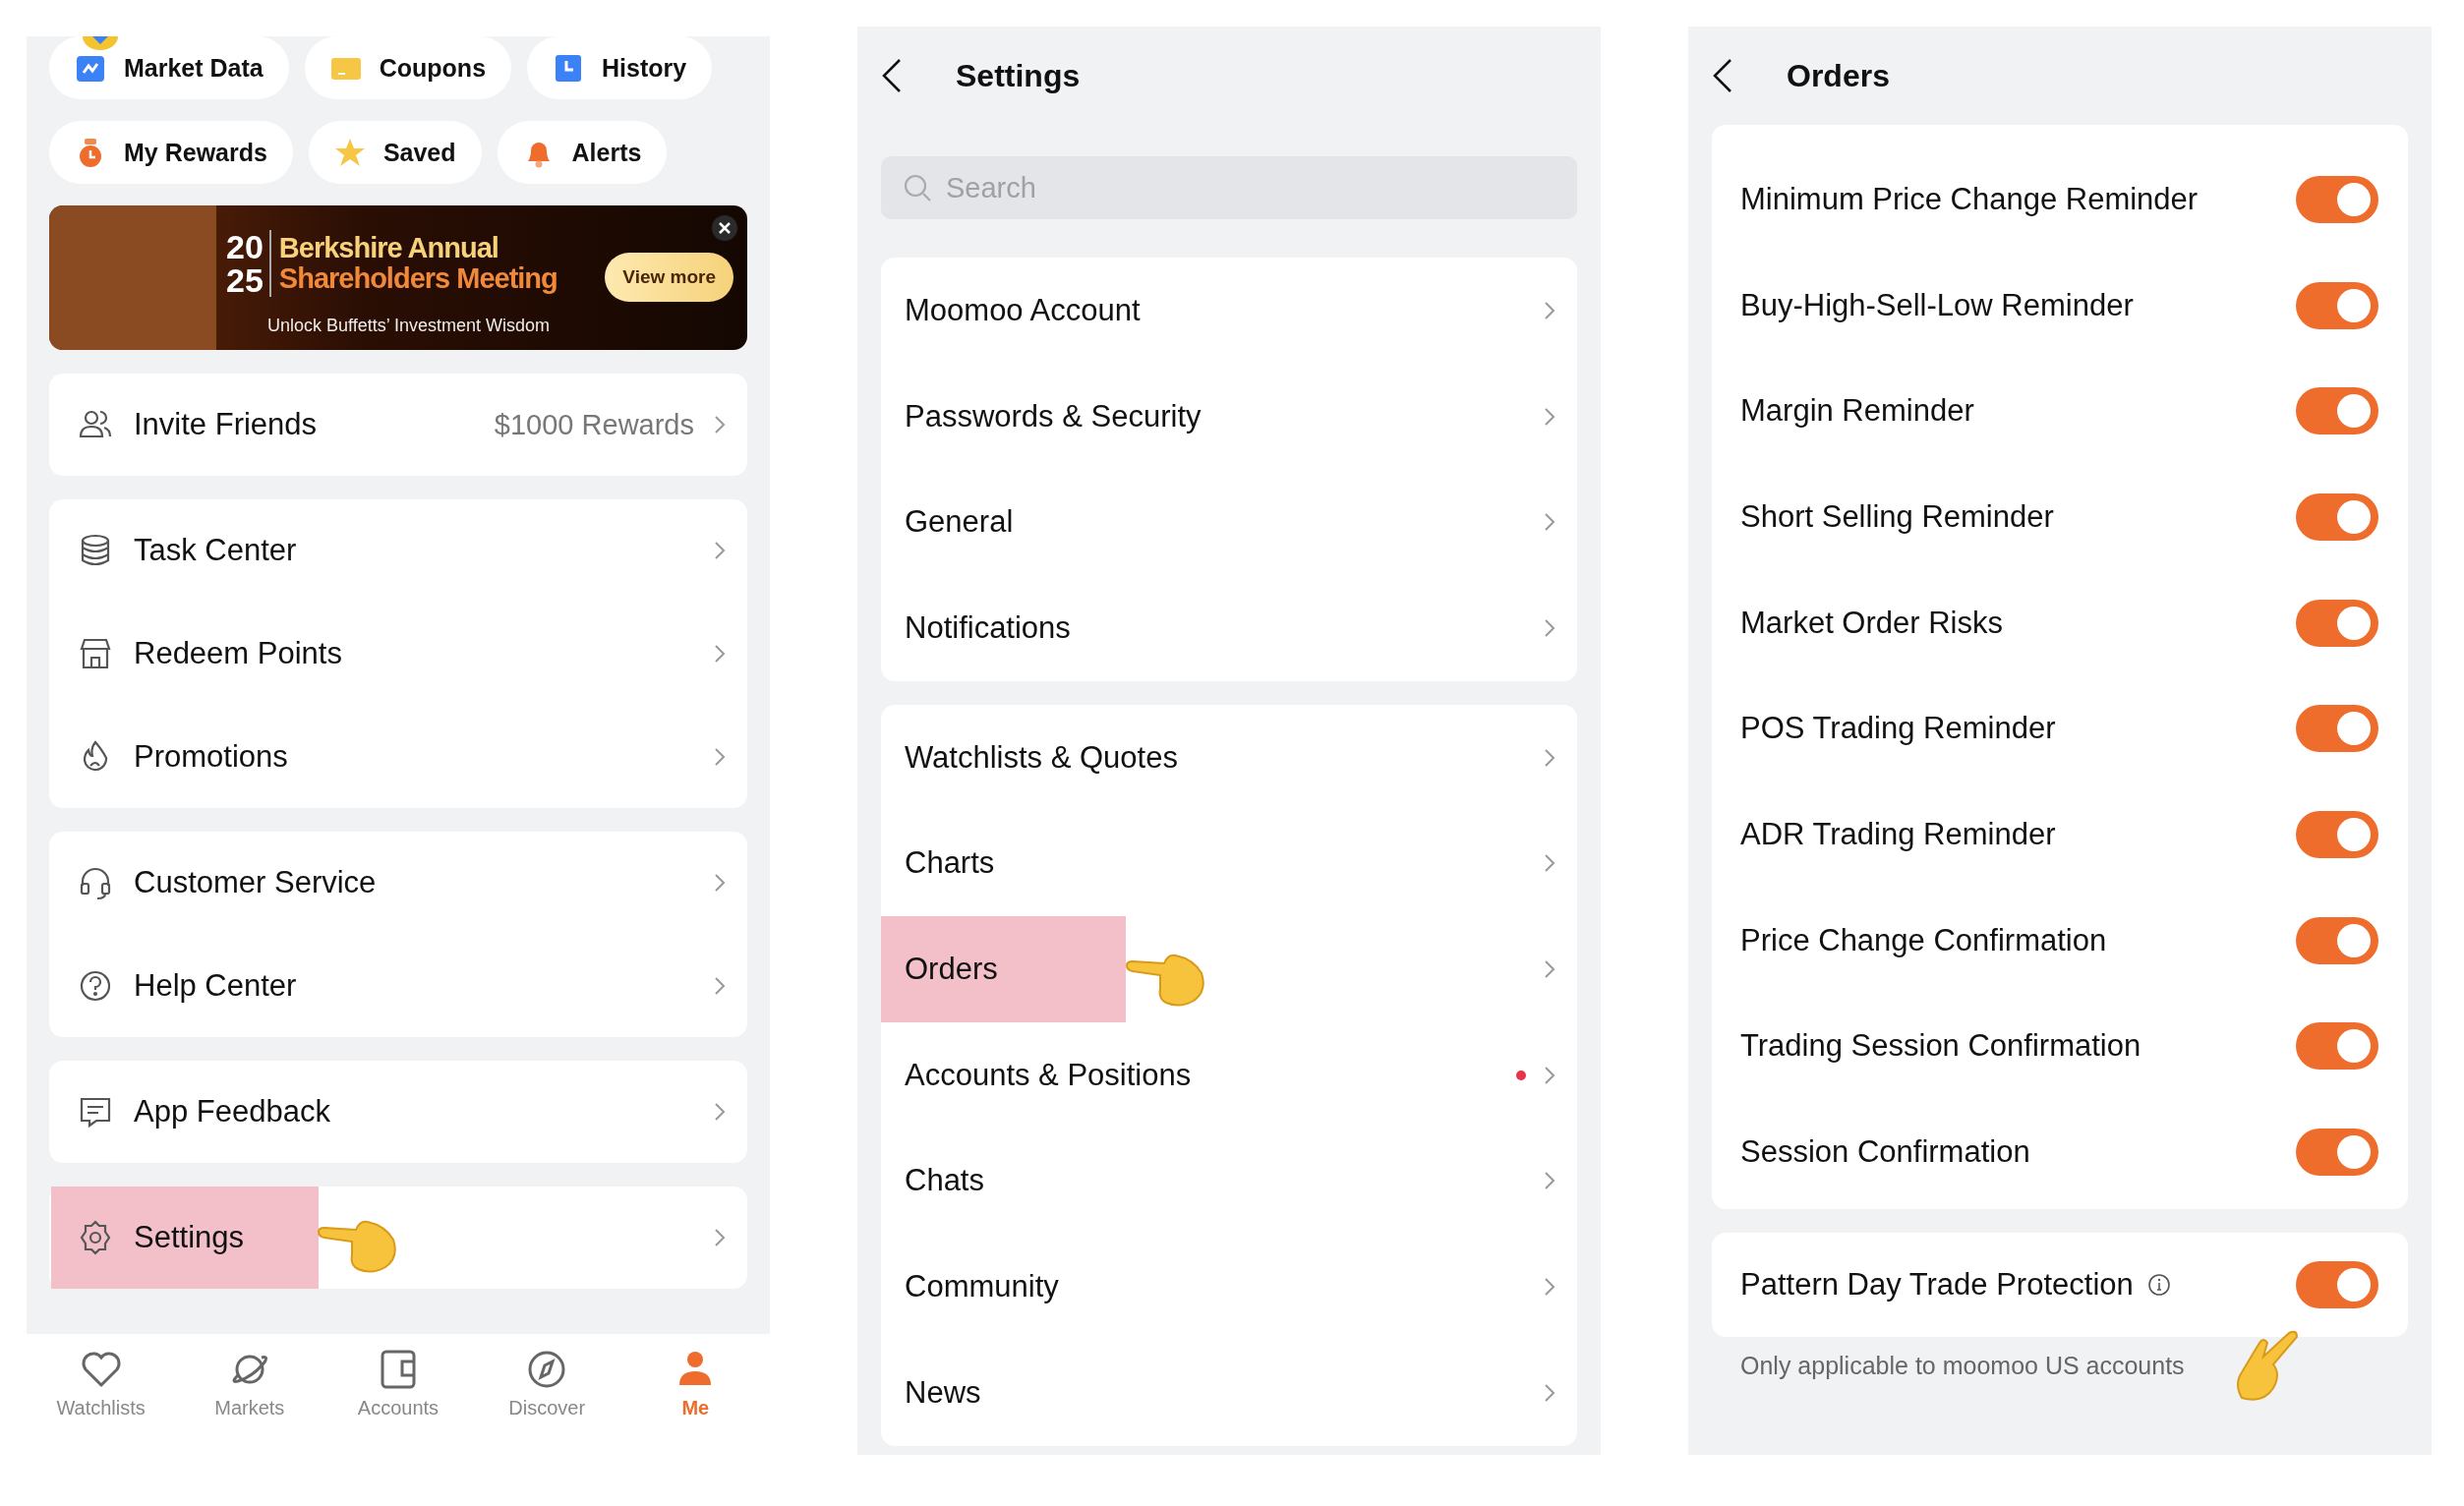  Describe the element at coordinates (1962, 1366) in the screenshot. I see `note-text: Only applicable to moomoo US accounts` at that location.